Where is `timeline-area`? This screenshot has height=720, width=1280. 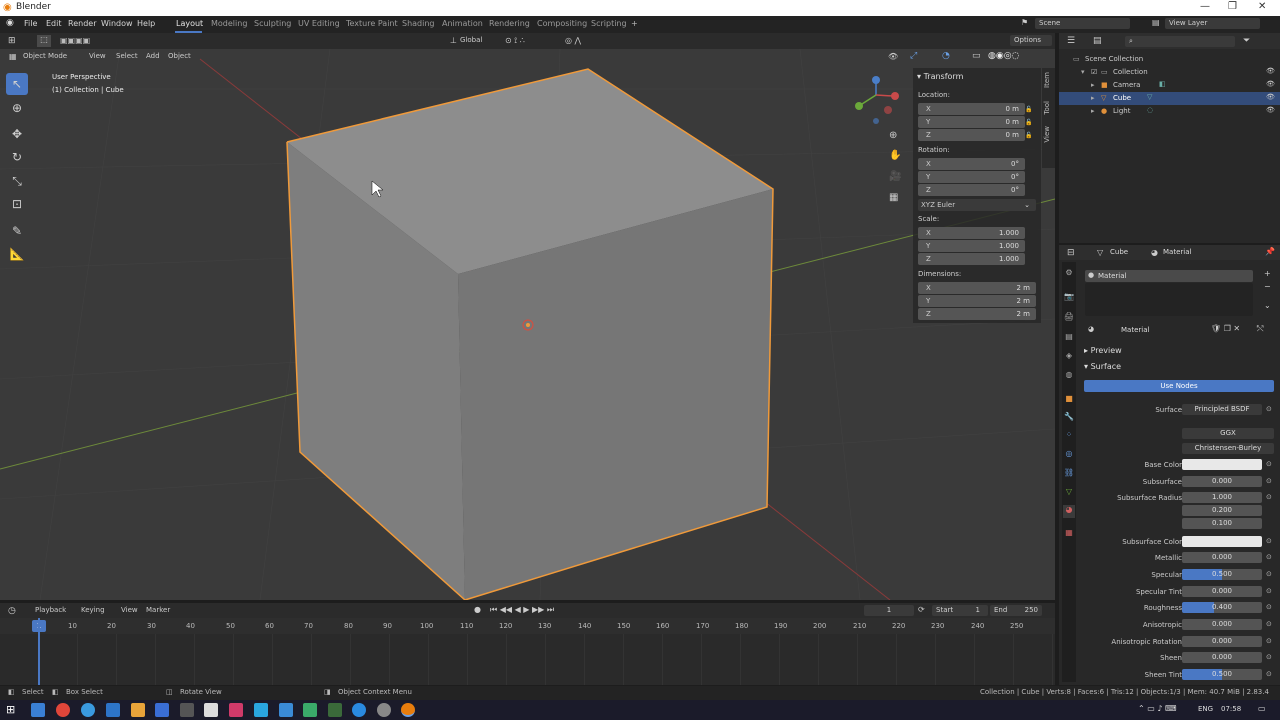
timeline-area is located at coordinates (527, 659).